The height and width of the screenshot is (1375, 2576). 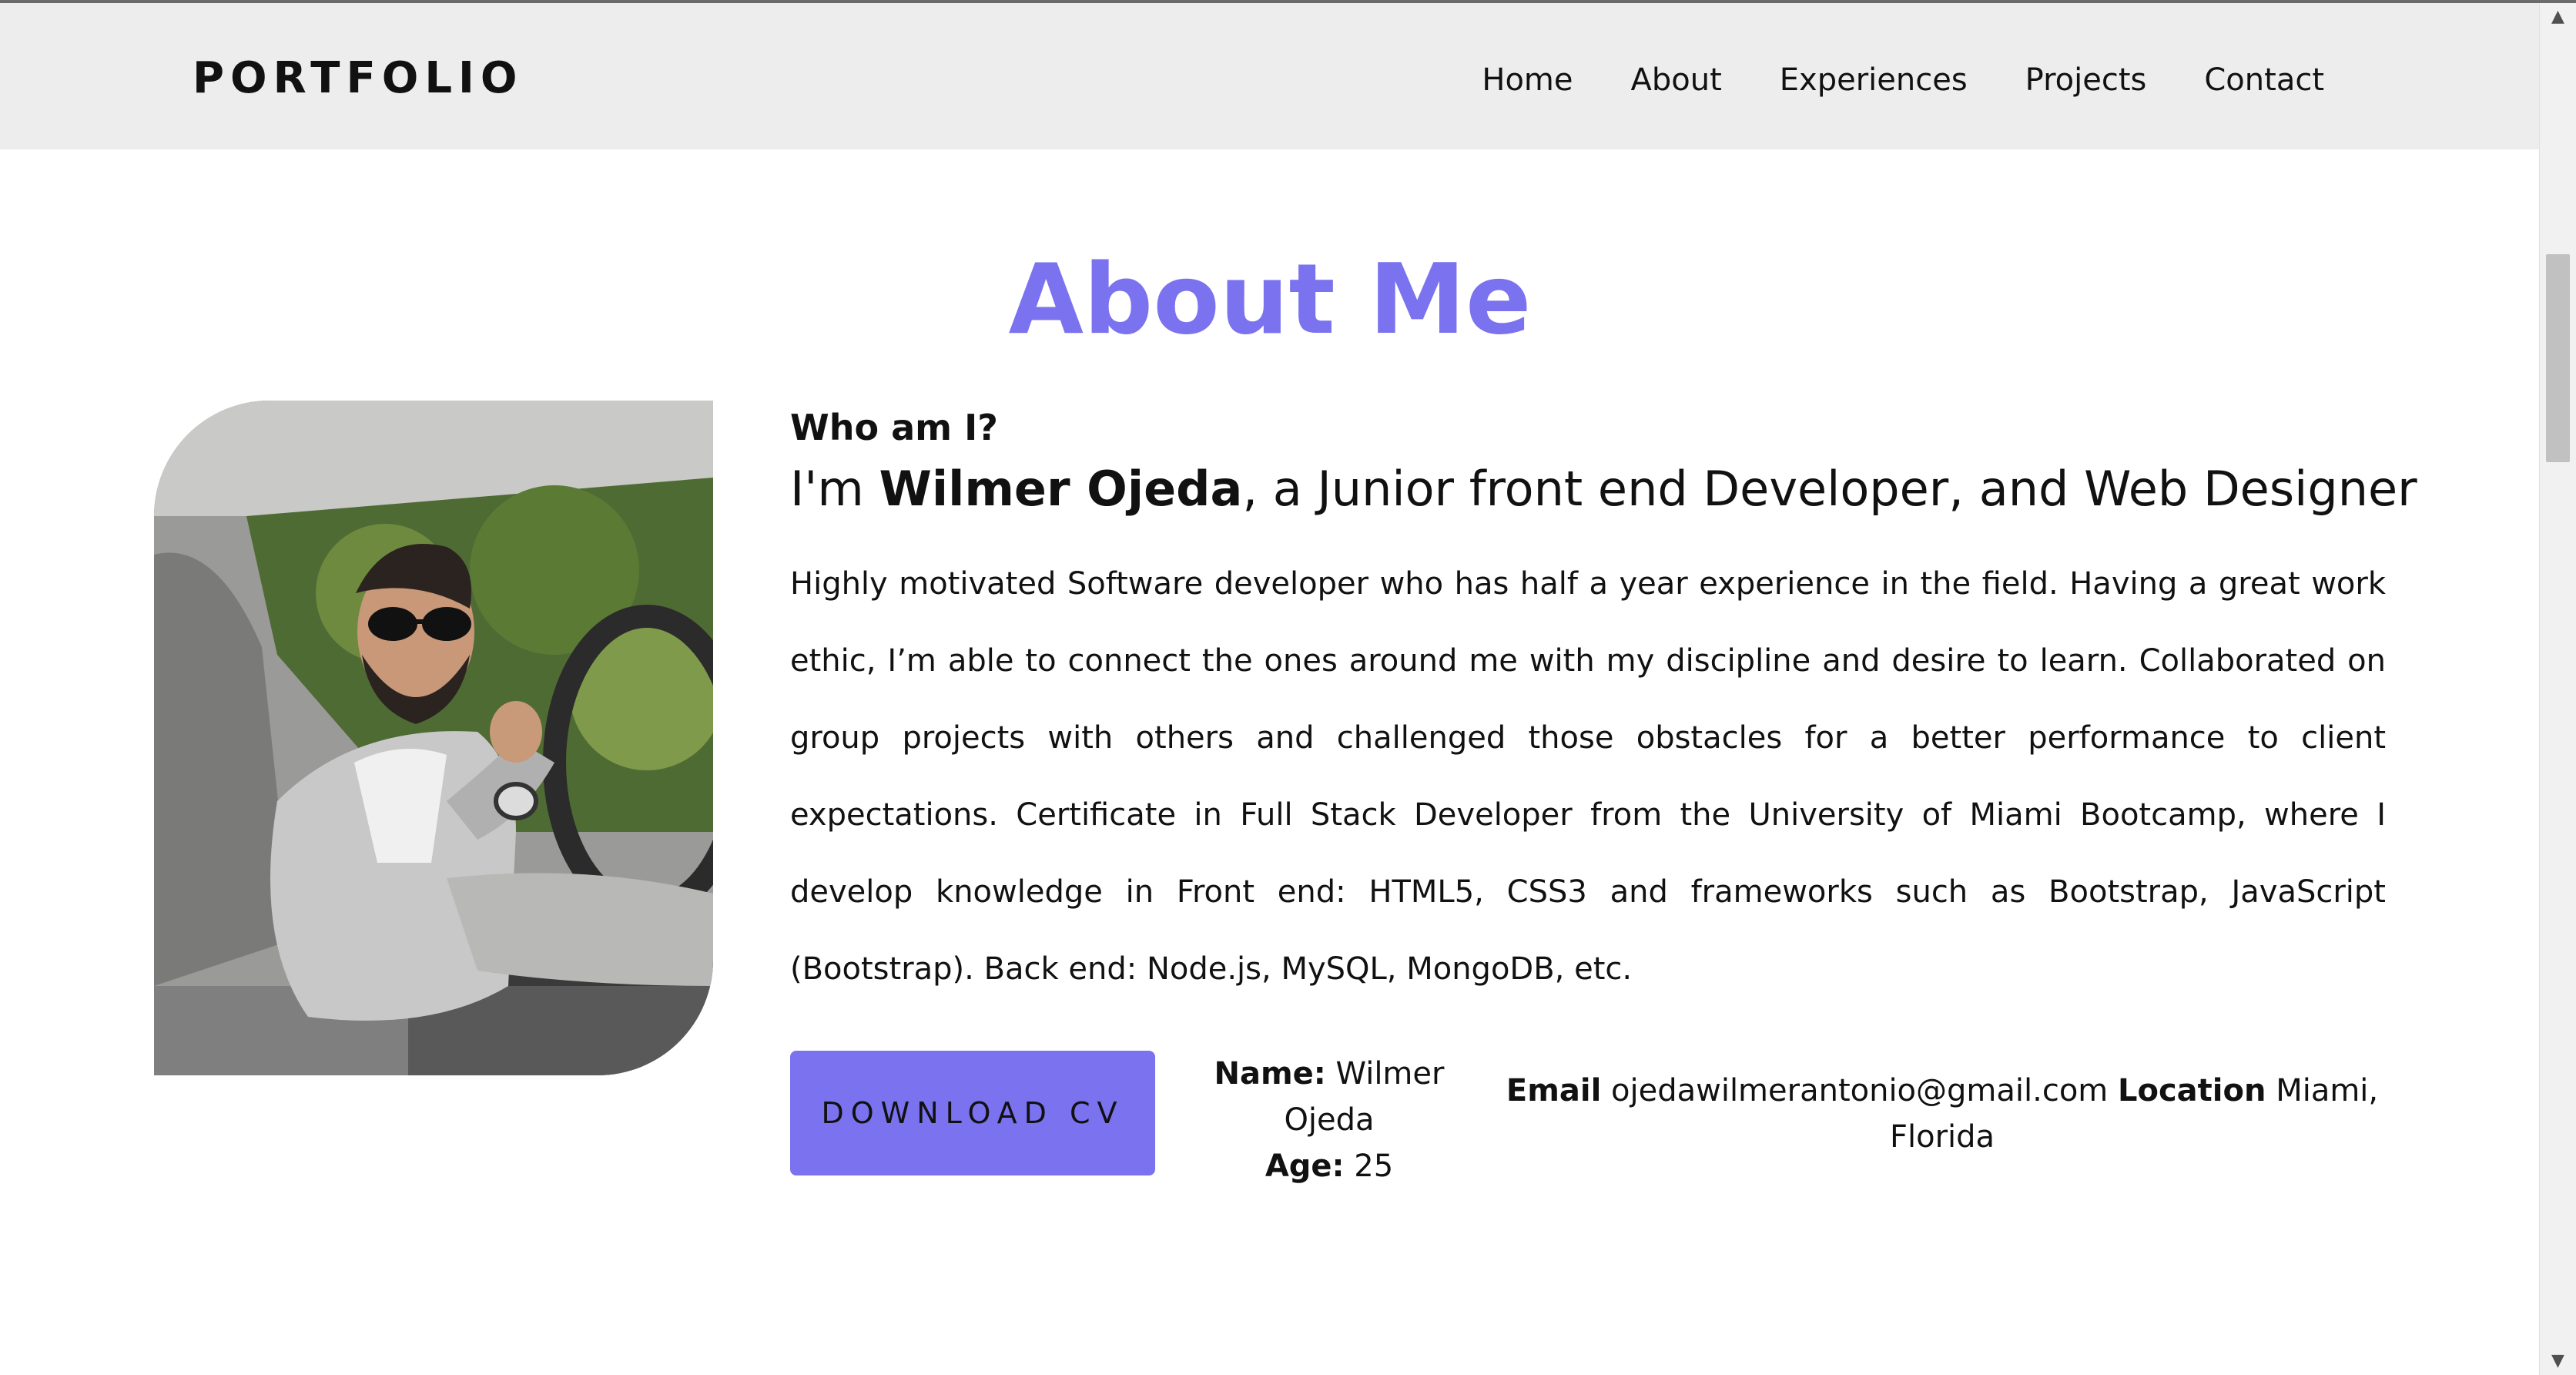 I want to click on profile-photo, so click(x=433, y=738).